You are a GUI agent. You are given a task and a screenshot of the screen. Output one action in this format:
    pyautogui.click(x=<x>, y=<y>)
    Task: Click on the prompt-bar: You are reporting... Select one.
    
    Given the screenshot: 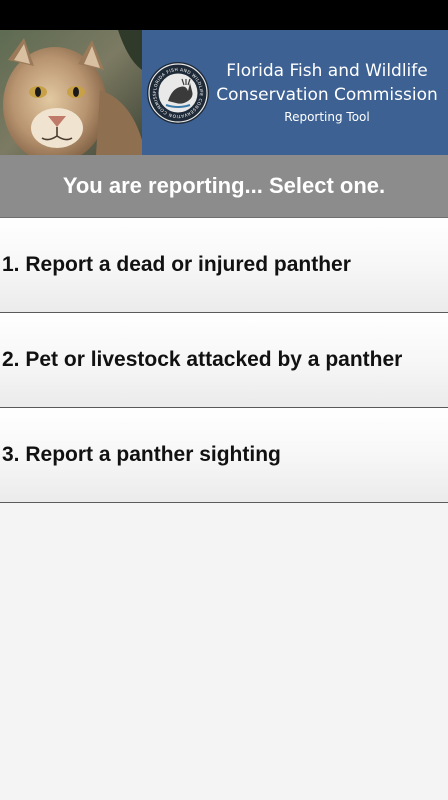 What is the action you would take?
    pyautogui.click(x=224, y=186)
    